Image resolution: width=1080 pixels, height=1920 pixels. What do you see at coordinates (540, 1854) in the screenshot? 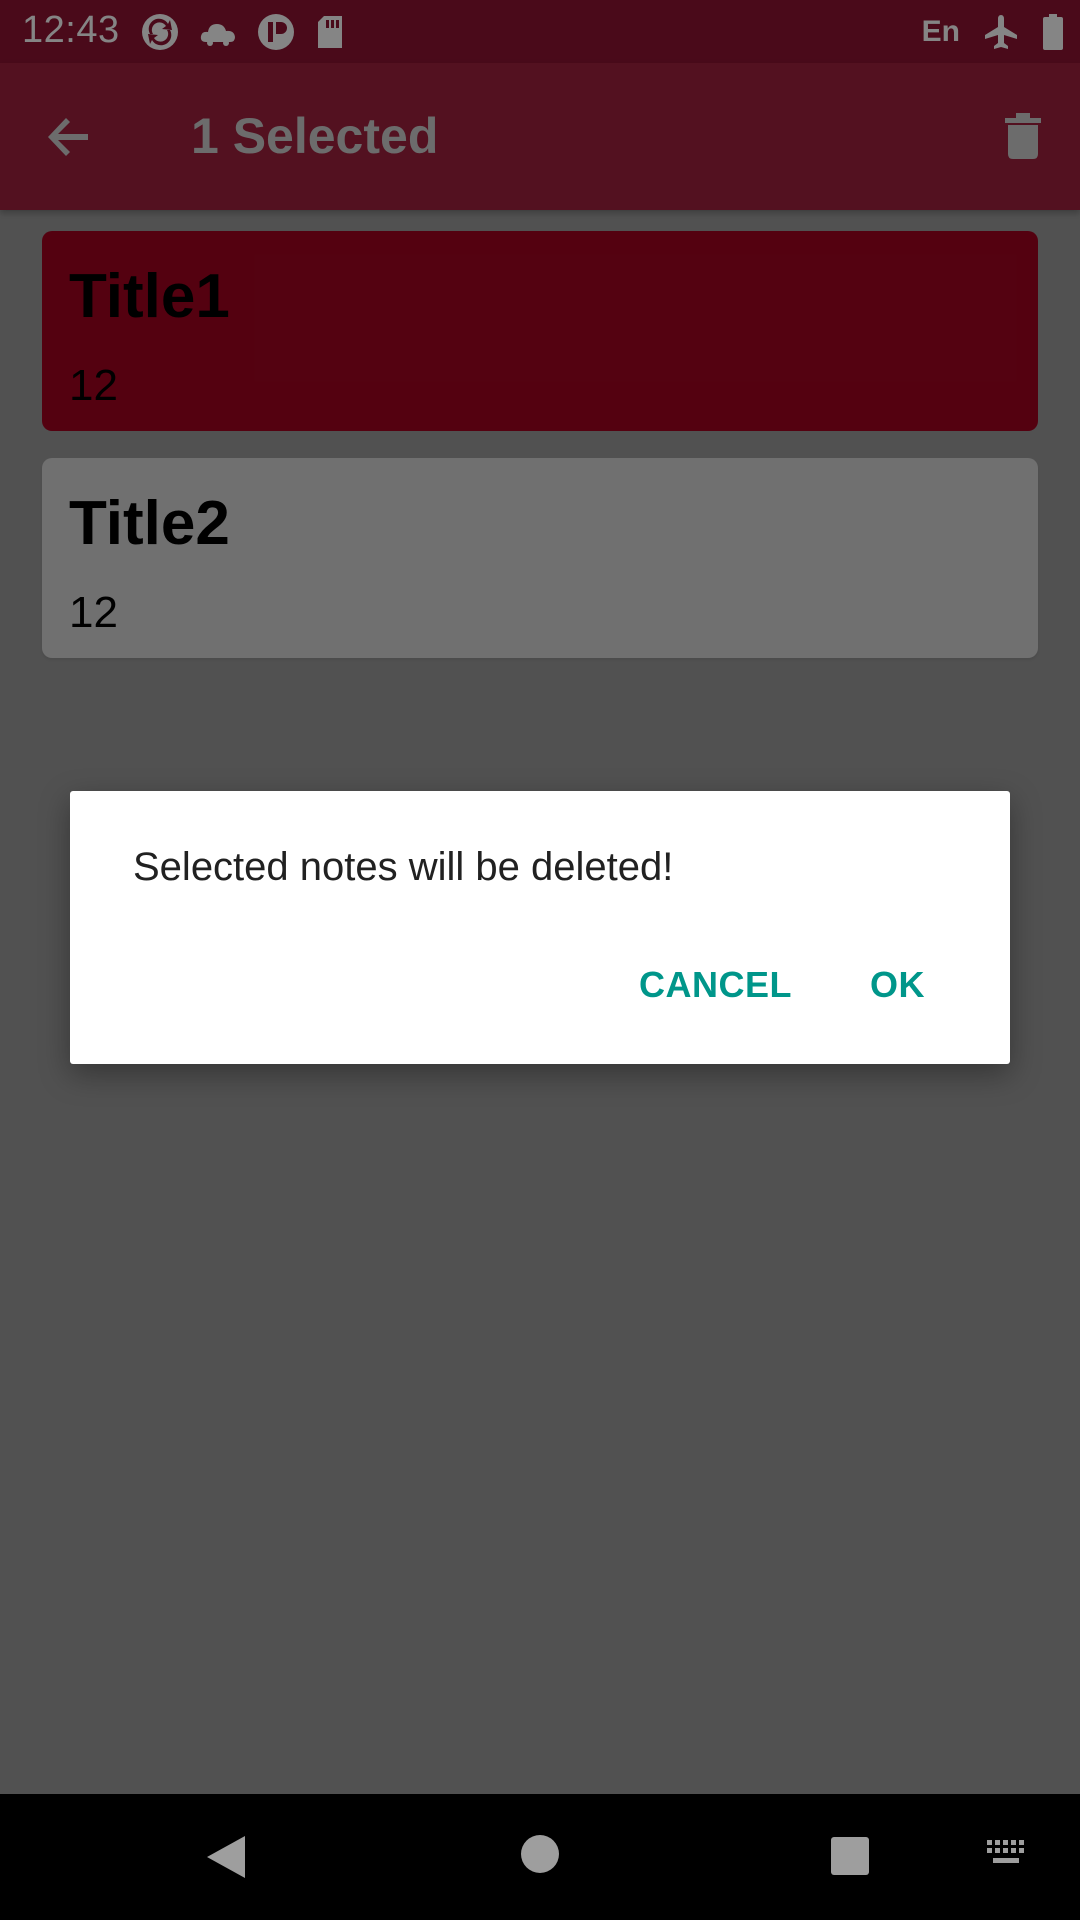
I see `home-circle-icon` at bounding box center [540, 1854].